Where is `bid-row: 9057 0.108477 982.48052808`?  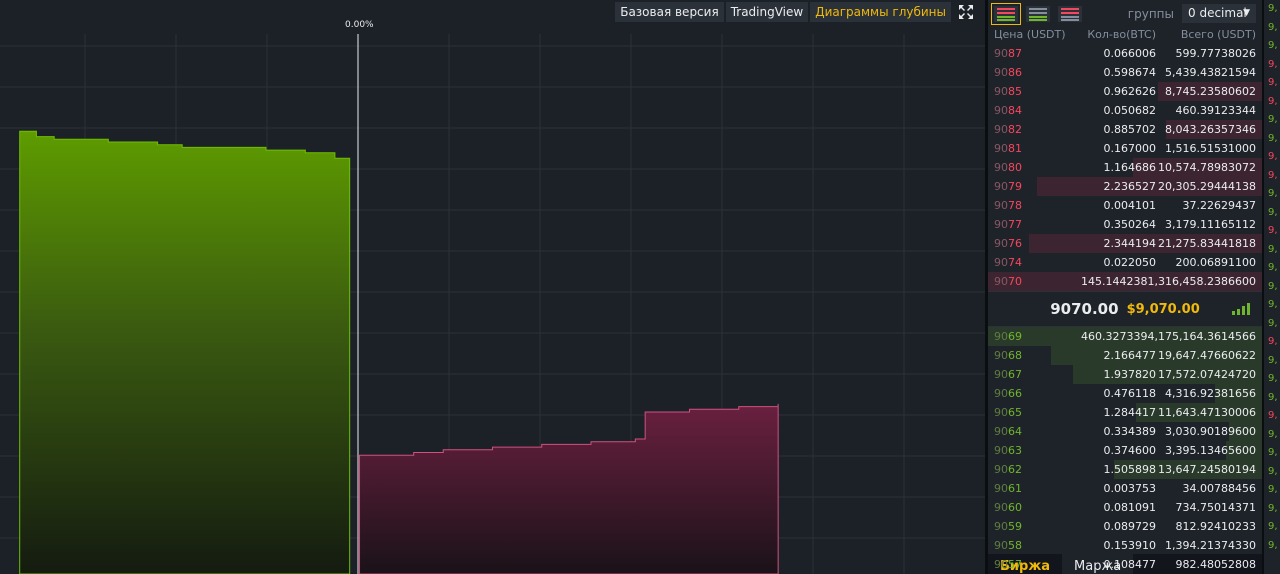
bid-row: 9057 0.108477 982.48052808 is located at coordinates (1125, 564).